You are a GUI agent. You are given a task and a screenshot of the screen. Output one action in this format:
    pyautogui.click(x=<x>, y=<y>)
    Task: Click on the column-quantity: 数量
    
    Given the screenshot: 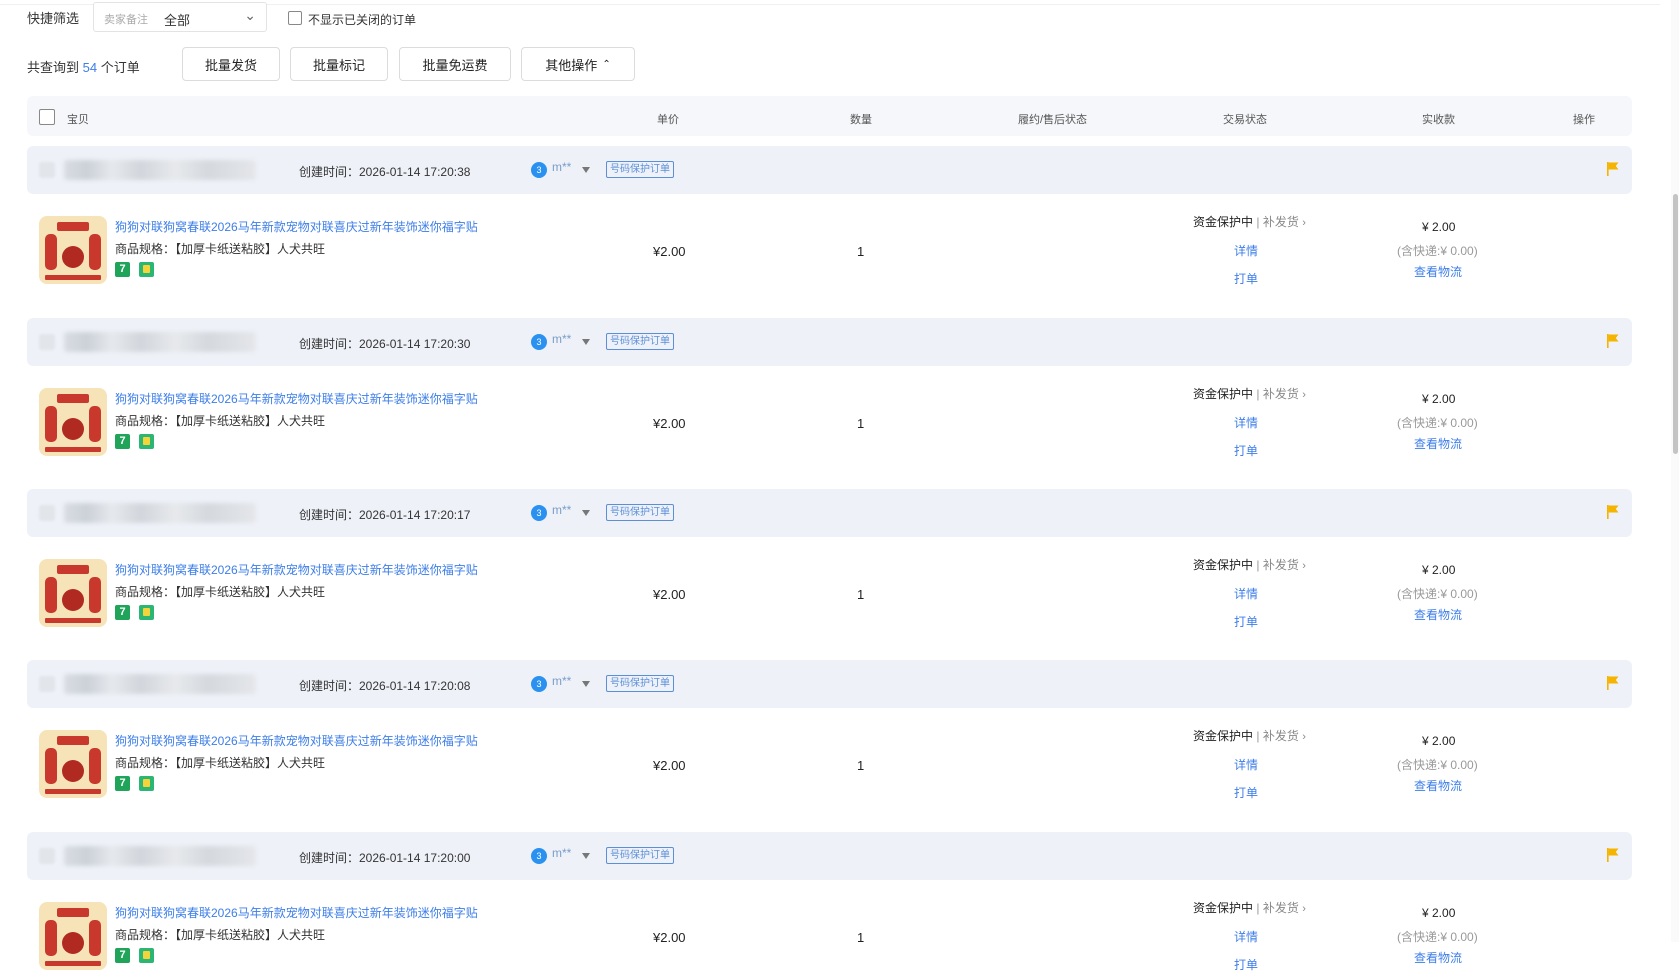 What is the action you would take?
    pyautogui.click(x=861, y=120)
    